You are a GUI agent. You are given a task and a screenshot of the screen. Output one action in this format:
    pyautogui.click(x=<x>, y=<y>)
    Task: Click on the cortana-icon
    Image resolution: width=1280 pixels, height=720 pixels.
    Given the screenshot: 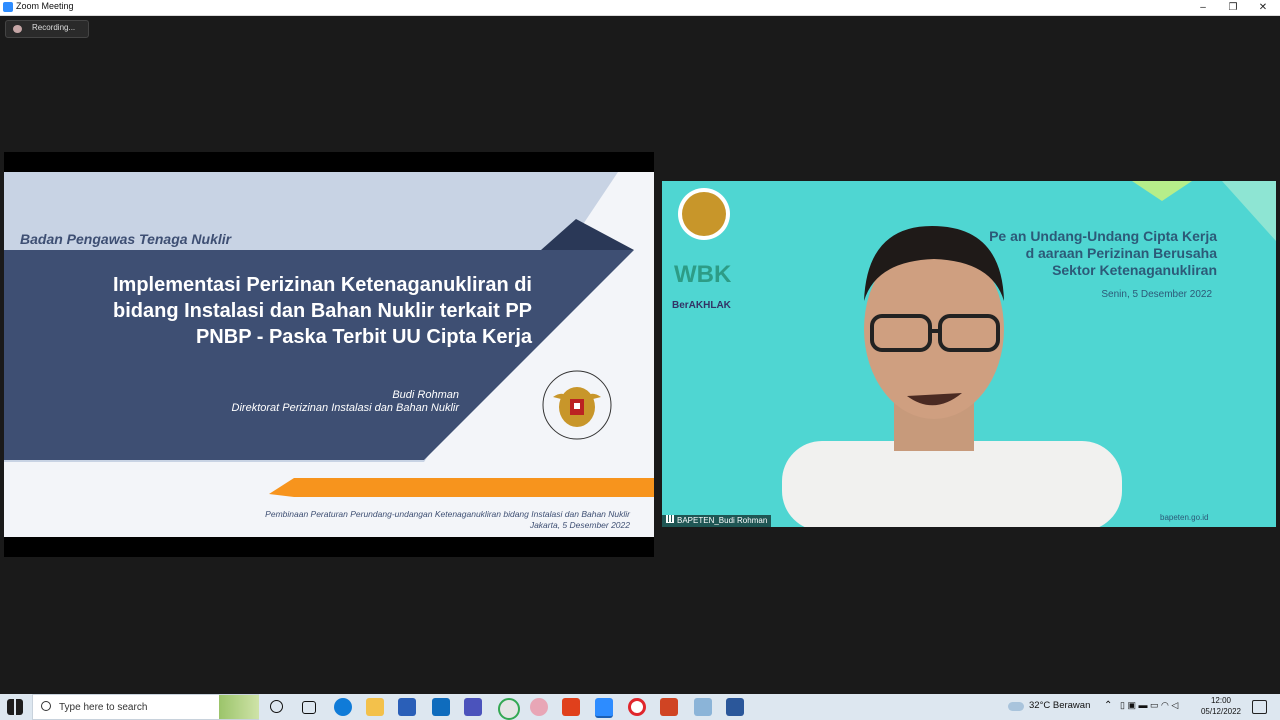 What is the action you would take?
    pyautogui.click(x=276, y=706)
    